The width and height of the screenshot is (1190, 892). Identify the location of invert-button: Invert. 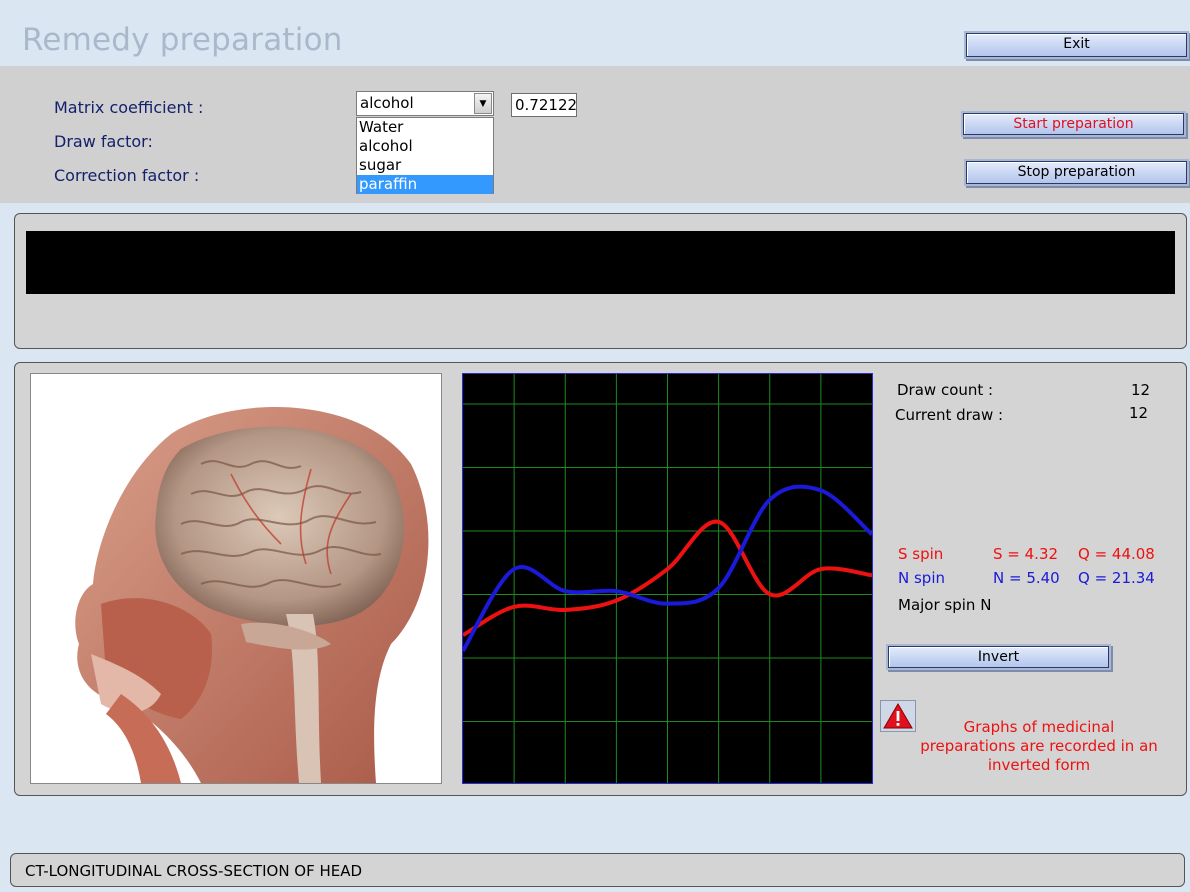
(998, 657).